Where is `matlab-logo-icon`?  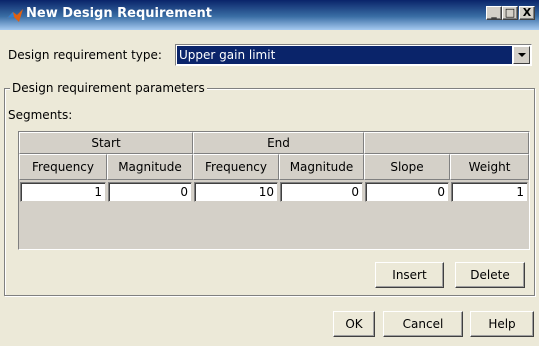
matlab-logo-icon is located at coordinates (15, 15).